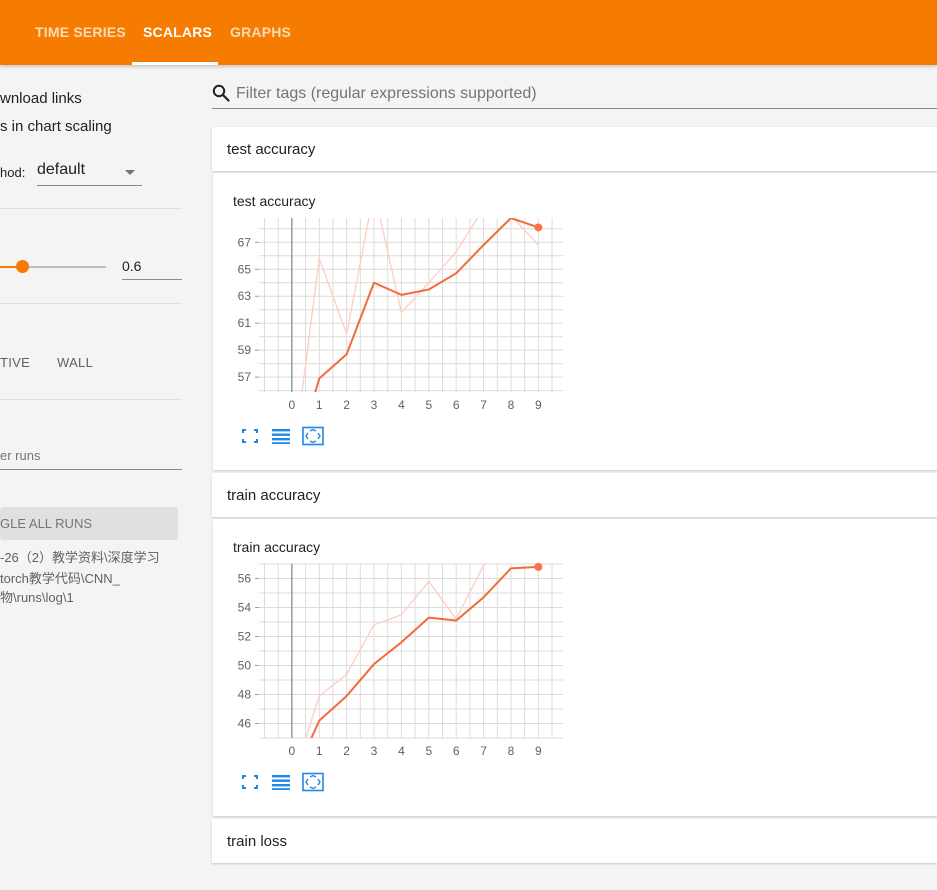 The image size is (937, 890). What do you see at coordinates (130, 172) in the screenshot?
I see `chevron-down-icon` at bounding box center [130, 172].